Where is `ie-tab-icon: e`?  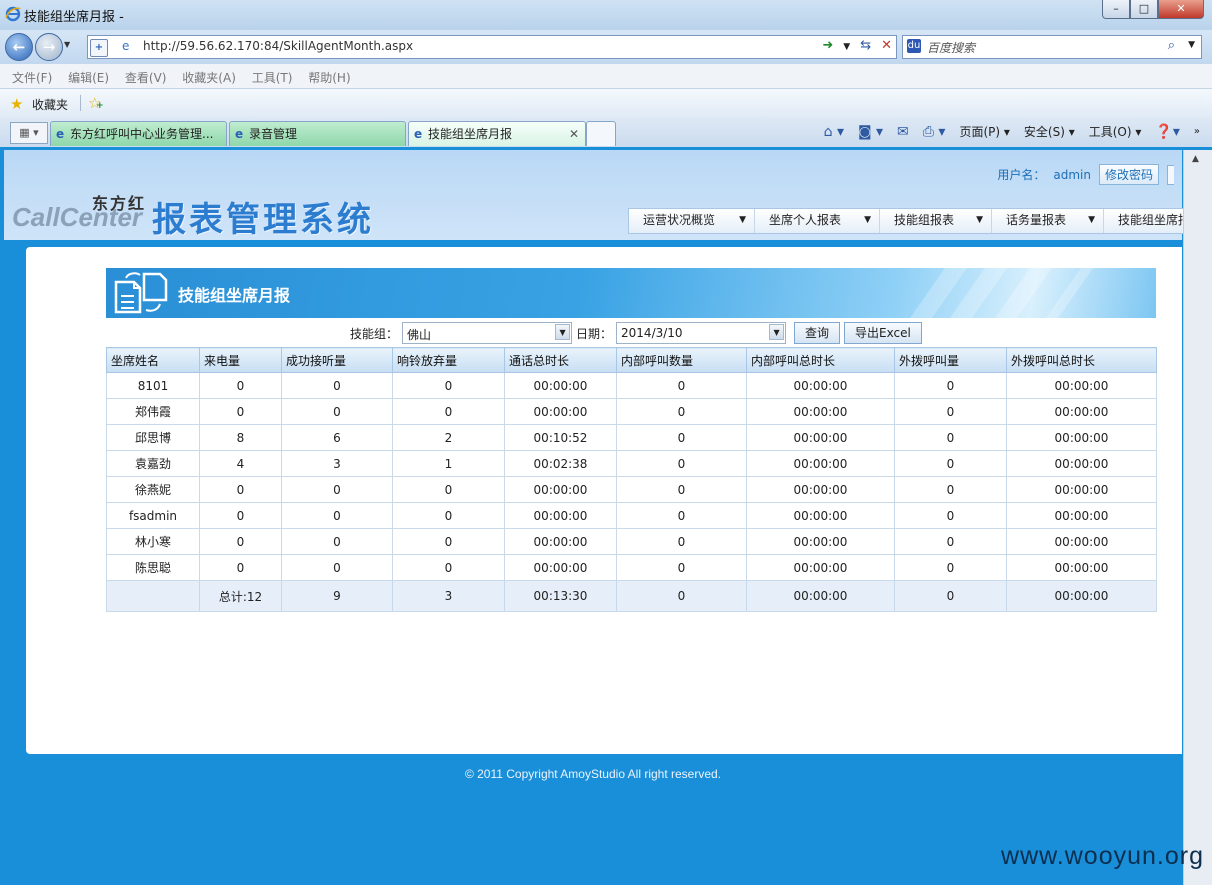 ie-tab-icon: e is located at coordinates (239, 134).